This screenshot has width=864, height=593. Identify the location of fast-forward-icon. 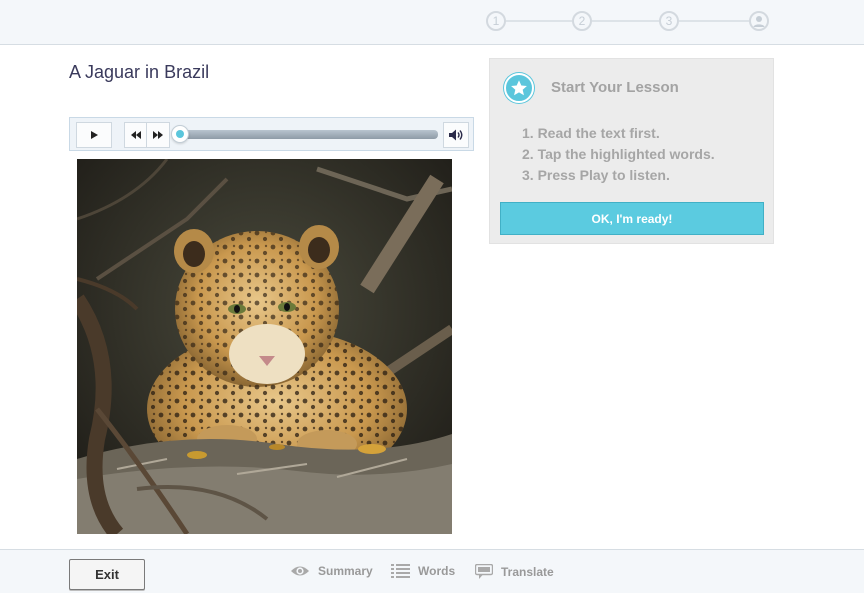
(158, 135).